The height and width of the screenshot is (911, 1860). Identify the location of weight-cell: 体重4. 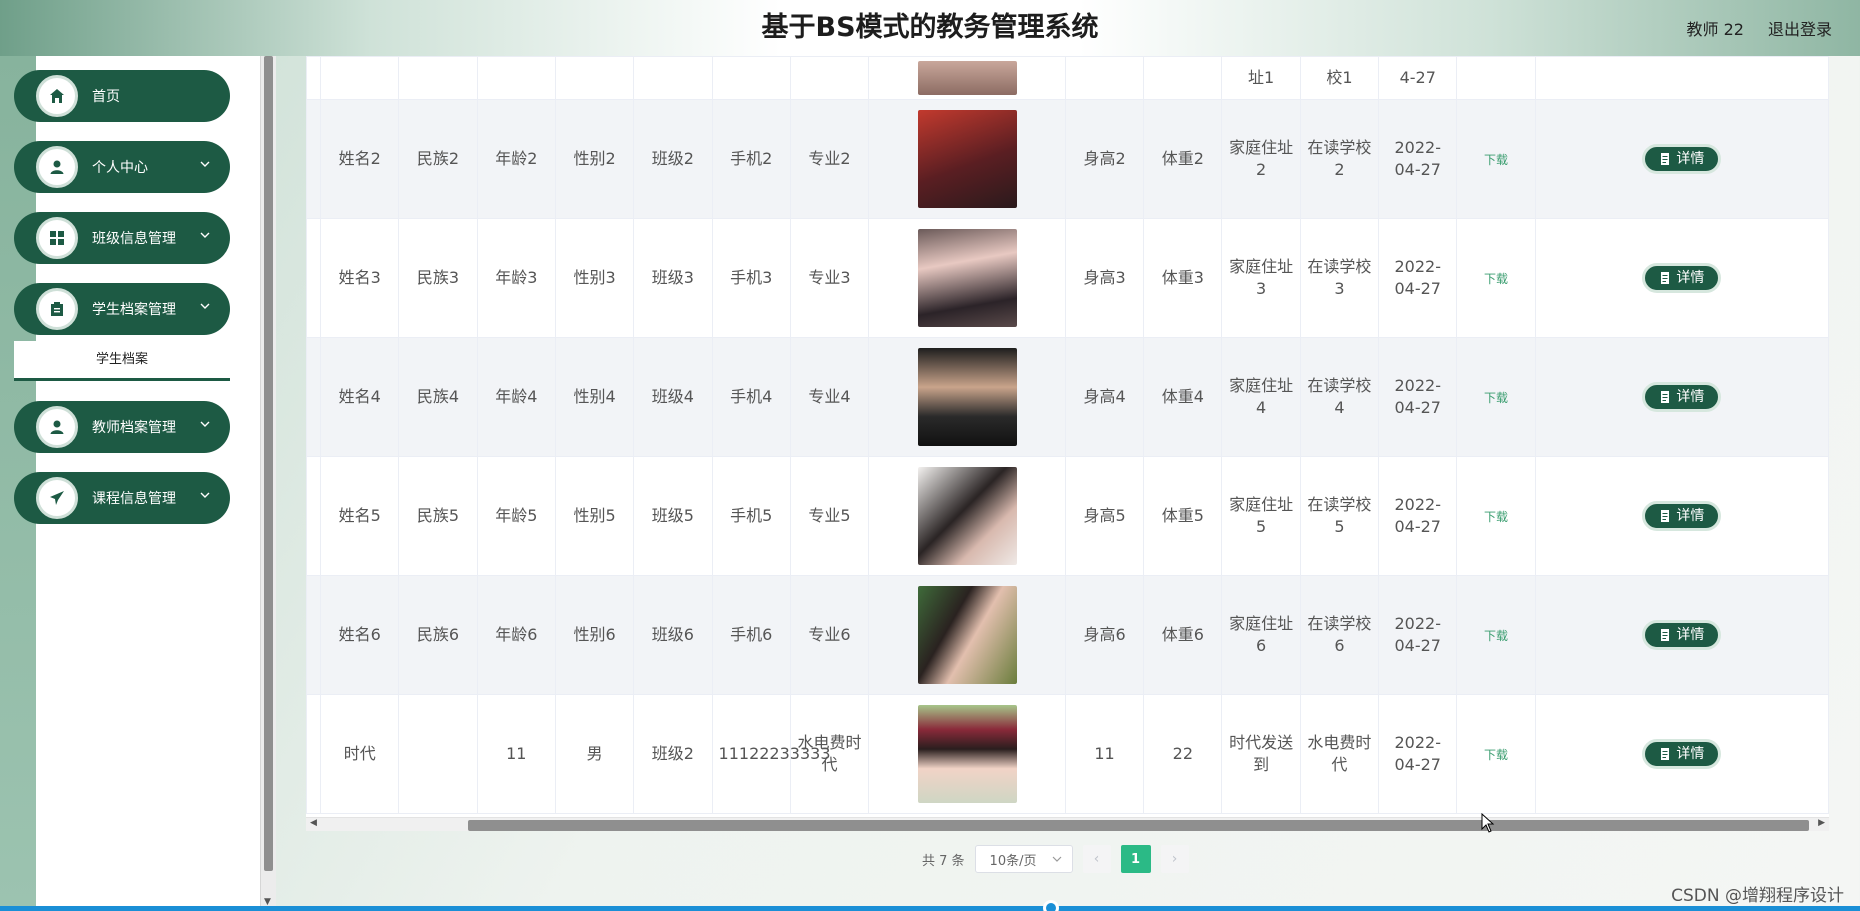
(1183, 397).